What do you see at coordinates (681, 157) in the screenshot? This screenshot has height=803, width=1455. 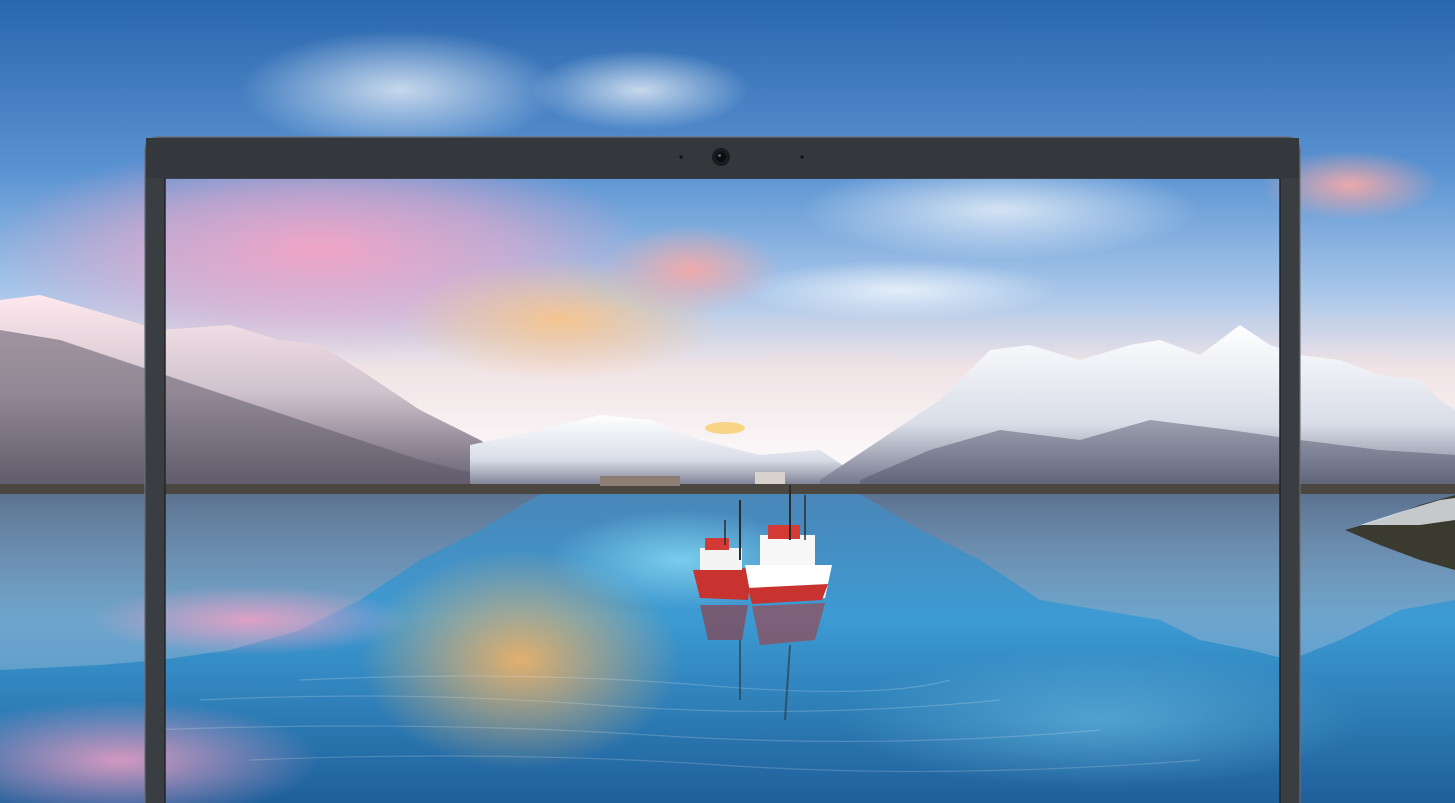 I see `ambient-sensor-left` at bounding box center [681, 157].